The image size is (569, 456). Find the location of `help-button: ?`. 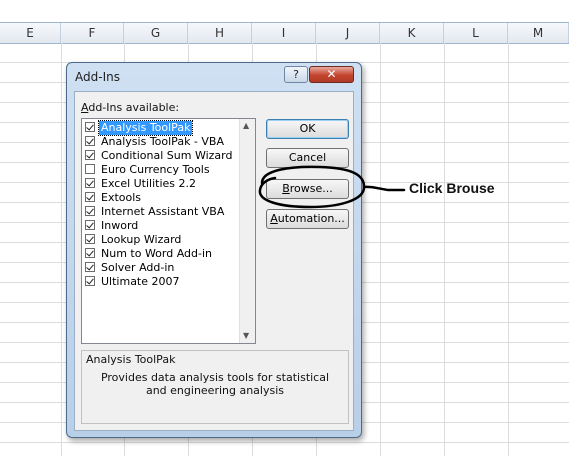

help-button: ? is located at coordinates (296, 74).